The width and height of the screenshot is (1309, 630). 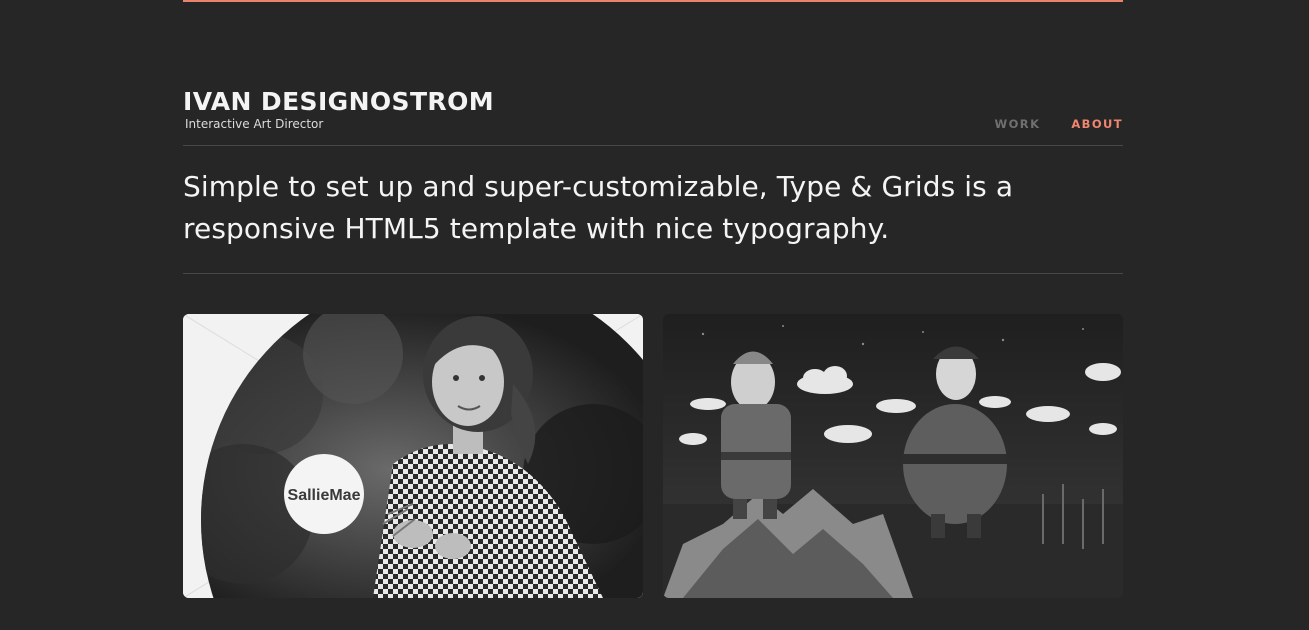 I want to click on nav-link-about: ABOUT, so click(x=1097, y=124).